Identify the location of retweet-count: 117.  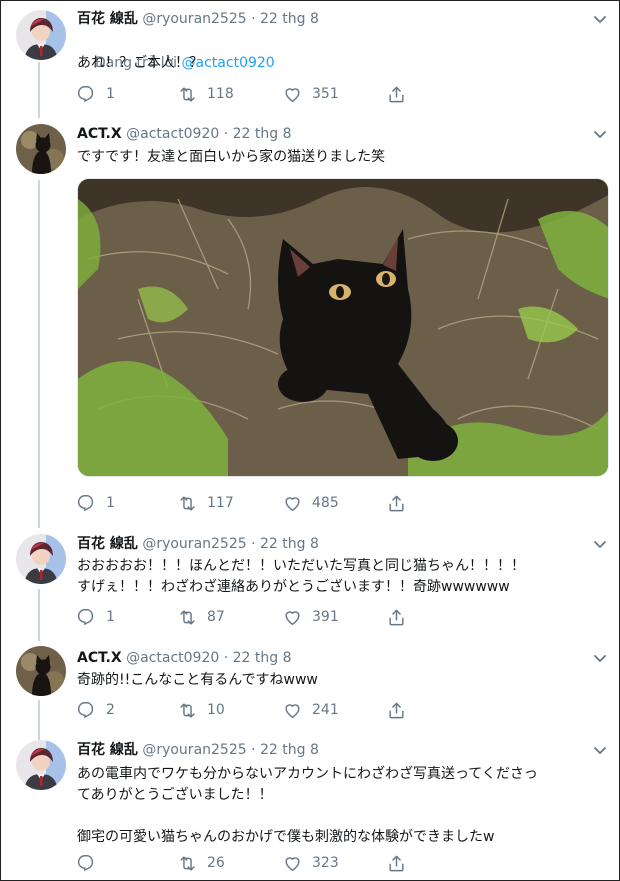
(220, 503).